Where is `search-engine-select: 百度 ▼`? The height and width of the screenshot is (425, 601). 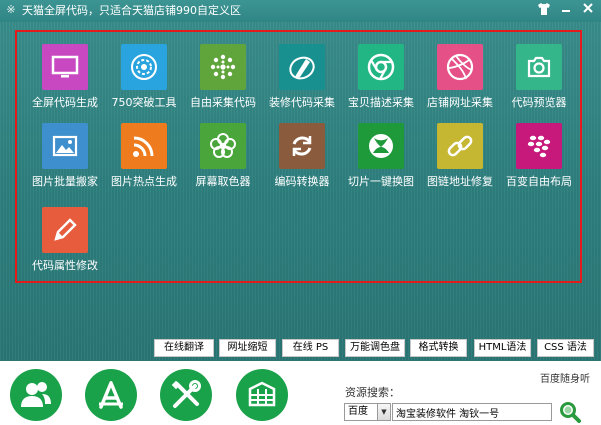 search-engine-select: 百度 ▼ is located at coordinates (367, 412).